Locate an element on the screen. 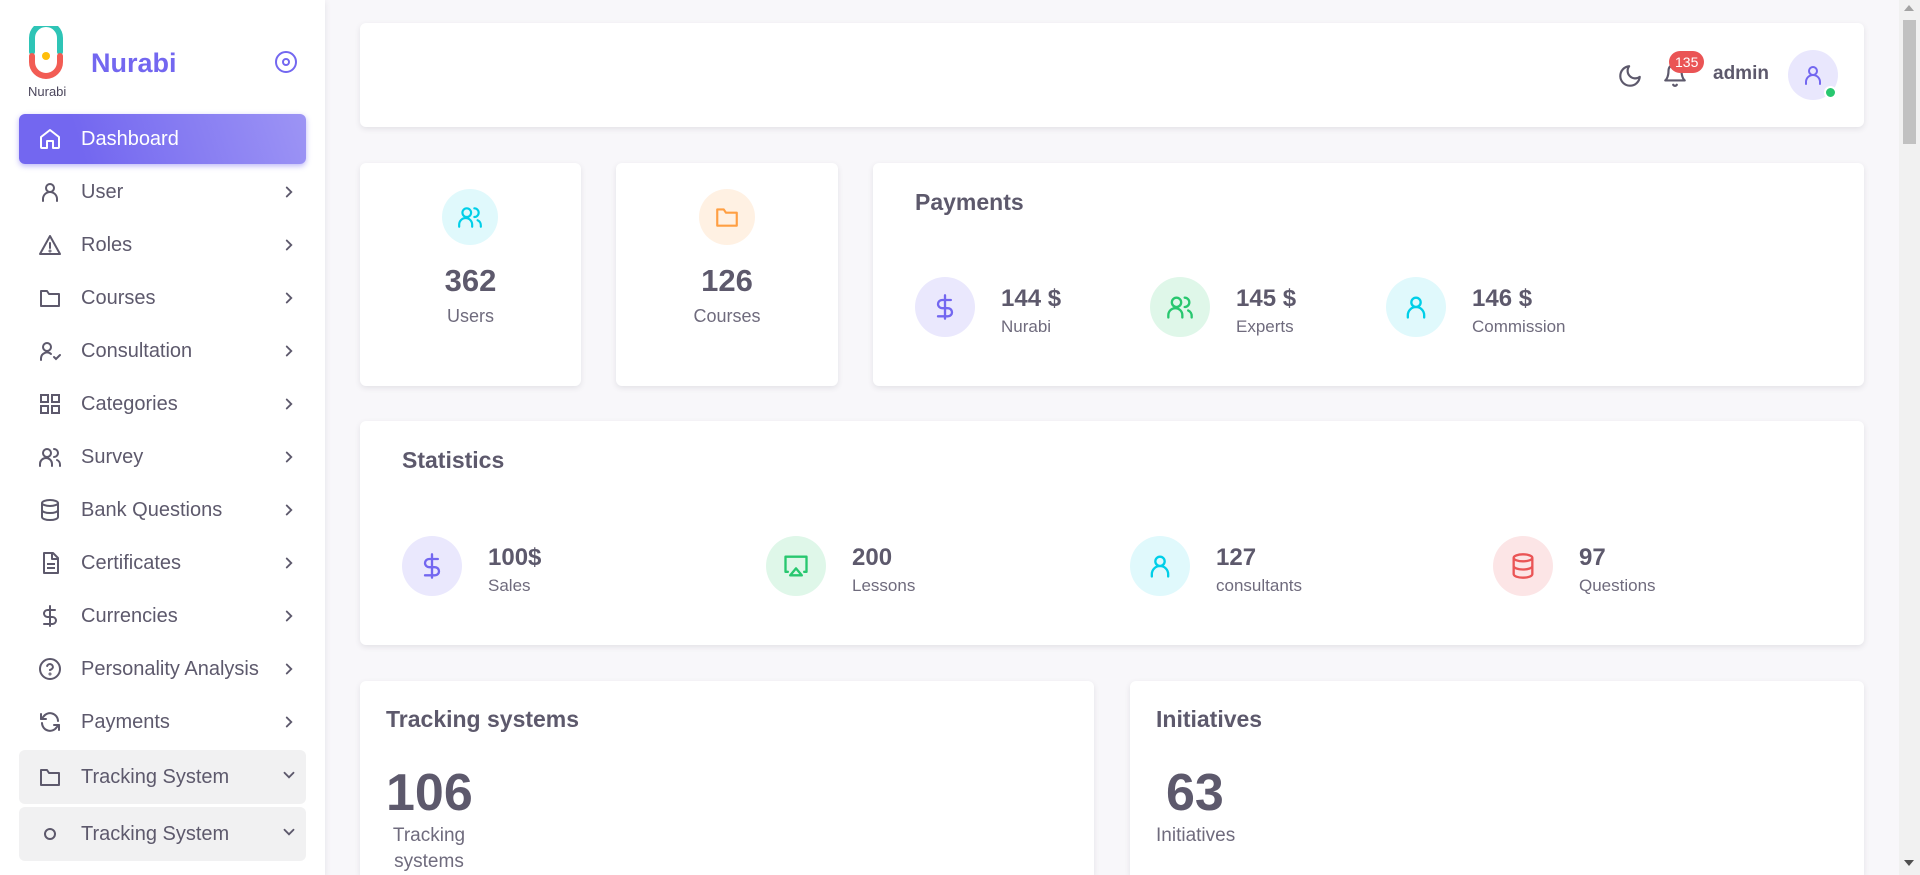 The width and height of the screenshot is (1920, 875). sidebar-item-personality-analysis: Personality Analysis is located at coordinates (162, 669).